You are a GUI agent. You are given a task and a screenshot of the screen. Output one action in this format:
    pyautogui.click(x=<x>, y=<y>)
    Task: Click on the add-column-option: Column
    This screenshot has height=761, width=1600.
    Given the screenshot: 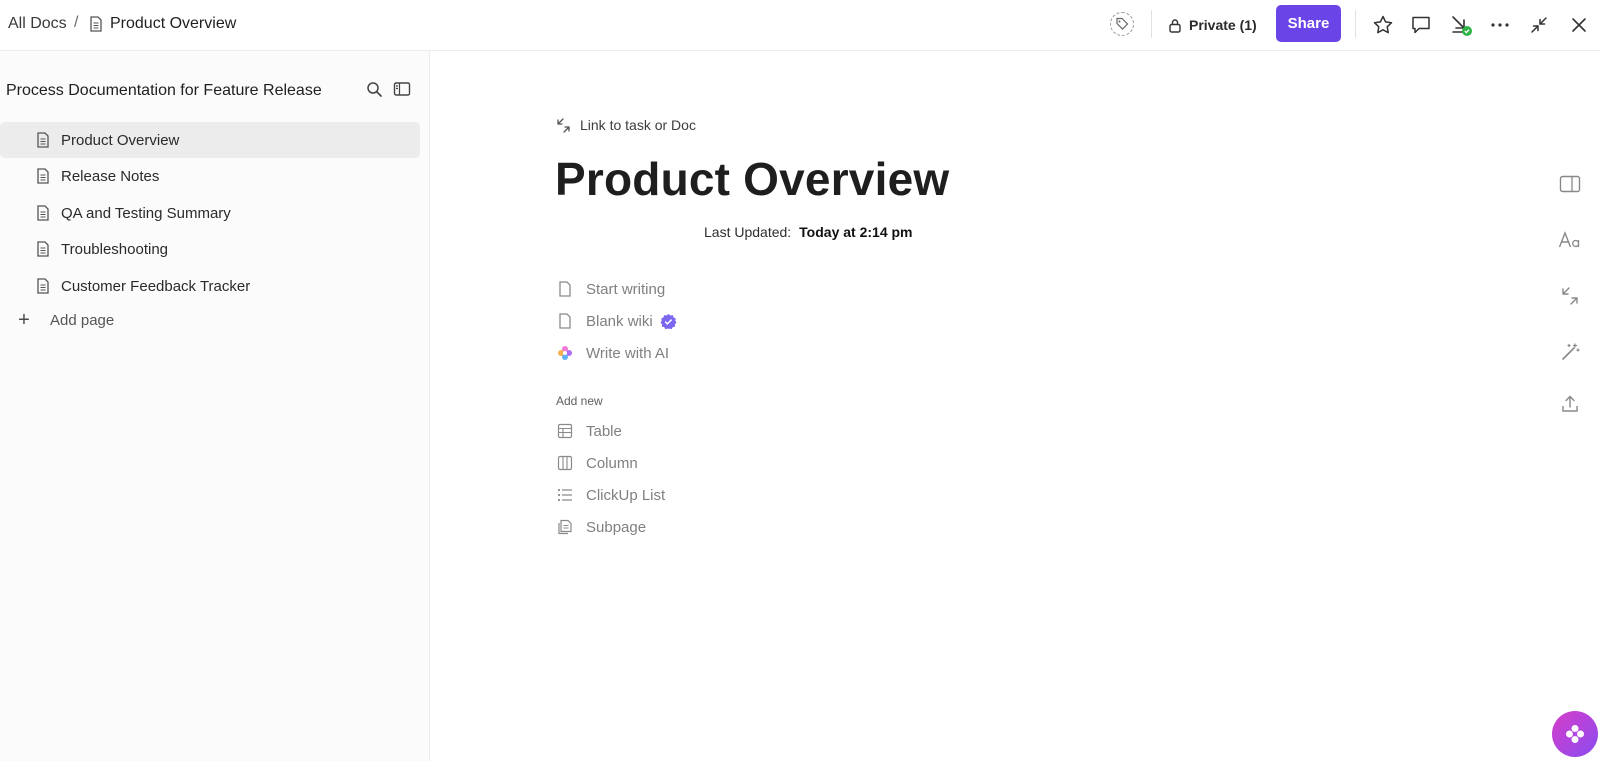 What is the action you would take?
    pyautogui.click(x=597, y=463)
    